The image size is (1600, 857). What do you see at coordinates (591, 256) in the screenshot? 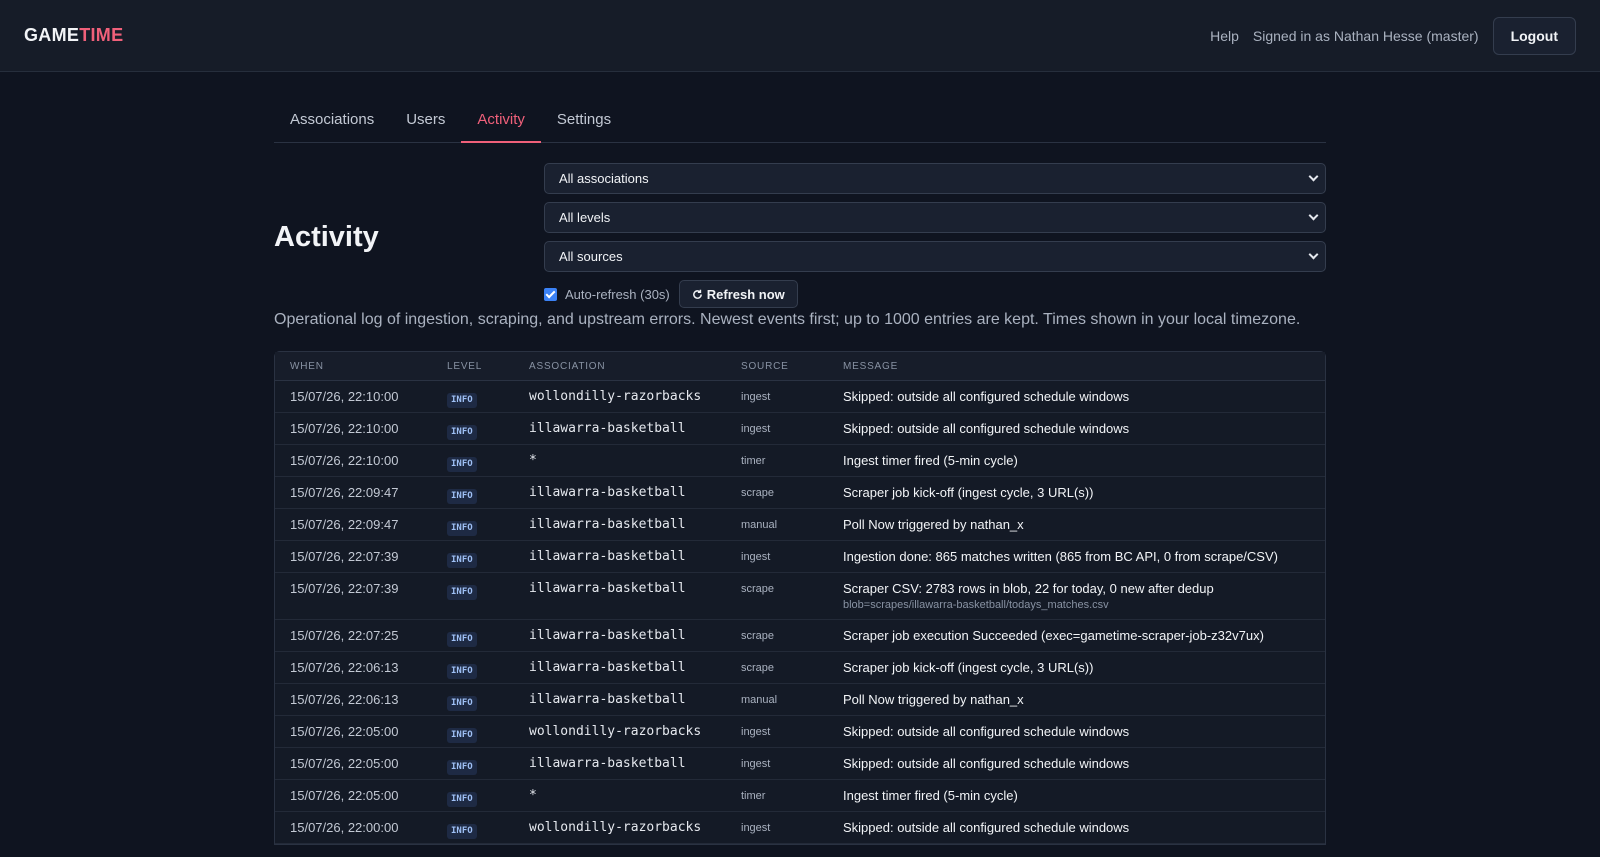
I see `source-filter-value: All sources` at bounding box center [591, 256].